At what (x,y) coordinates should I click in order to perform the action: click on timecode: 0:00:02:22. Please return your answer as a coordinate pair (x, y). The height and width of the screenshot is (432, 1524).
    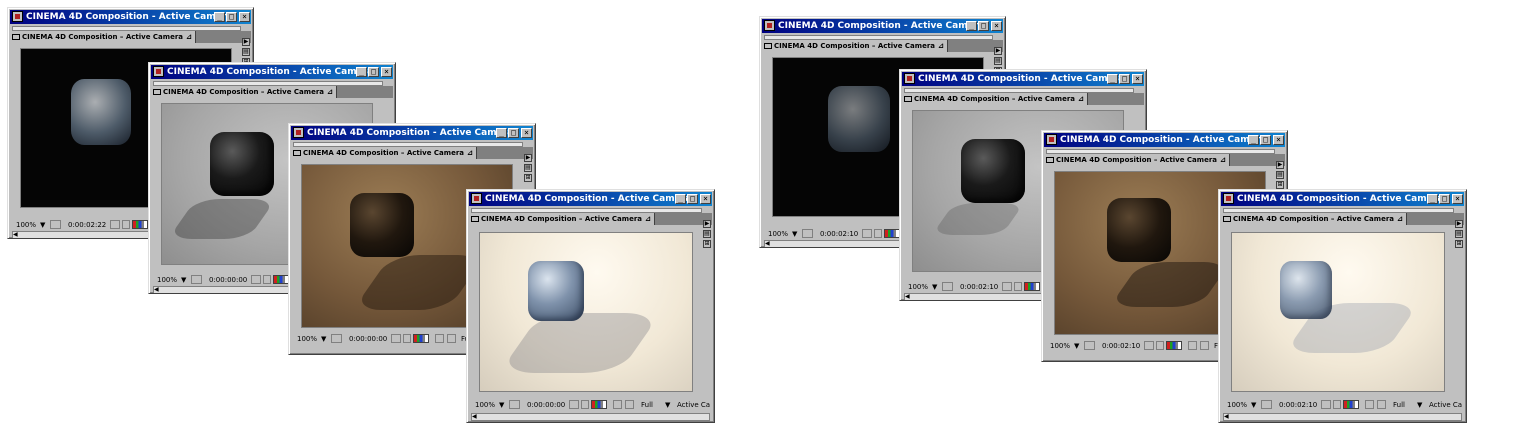
    Looking at the image, I should click on (87, 225).